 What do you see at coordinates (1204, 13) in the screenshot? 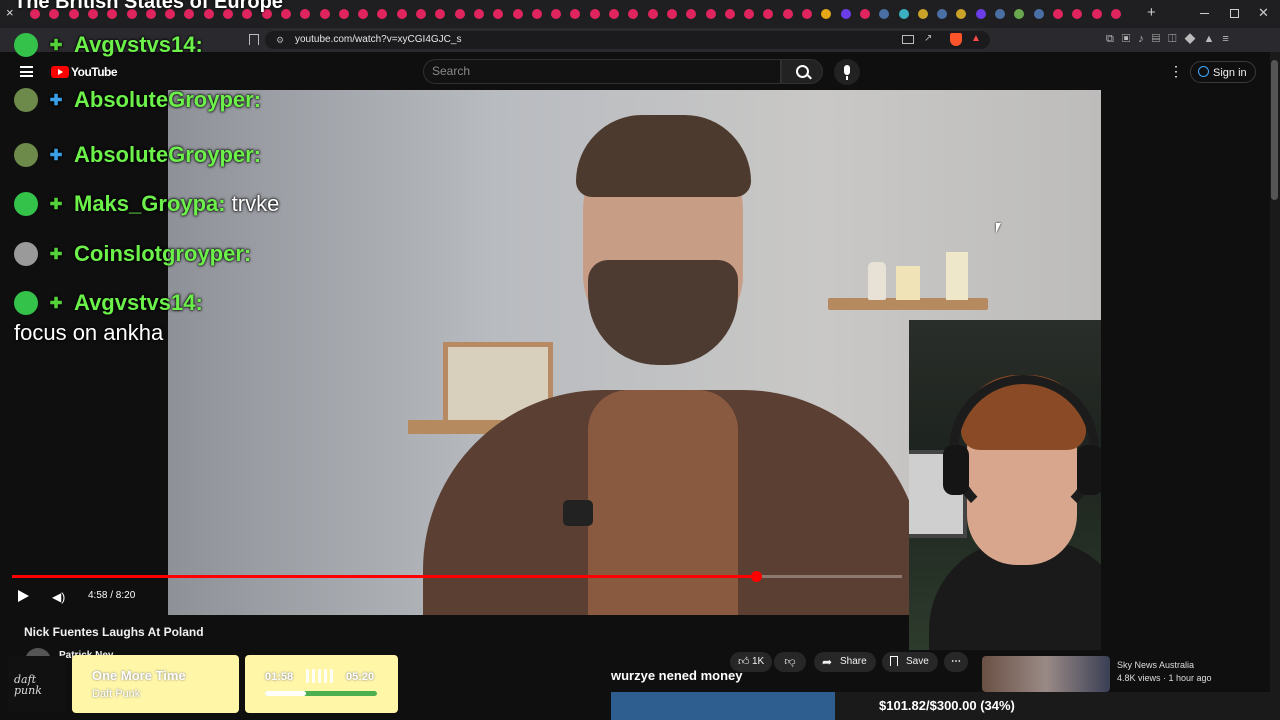
I see `minimize-window-icon` at bounding box center [1204, 13].